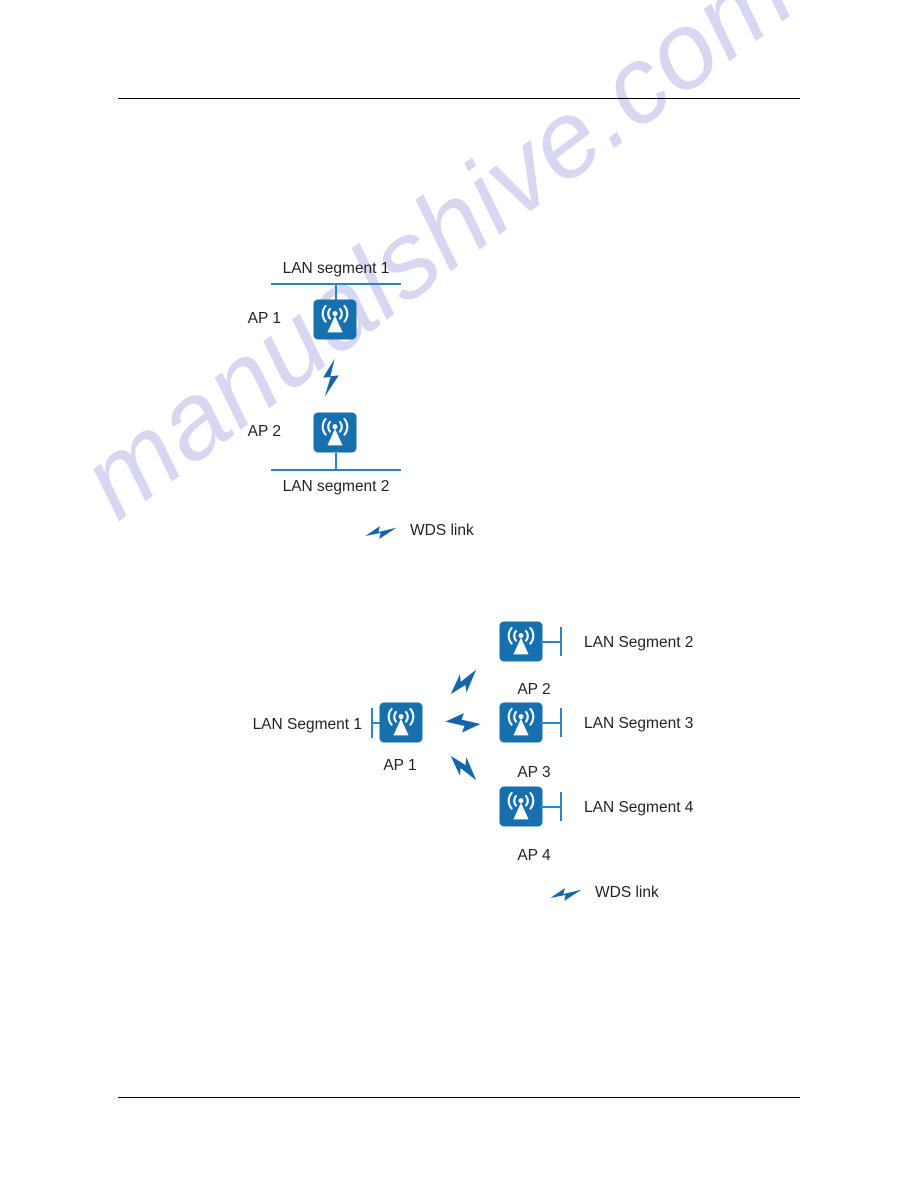 The width and height of the screenshot is (918, 1188). I want to click on lan-segment-4-label: LAN Segment 4, so click(639, 807).